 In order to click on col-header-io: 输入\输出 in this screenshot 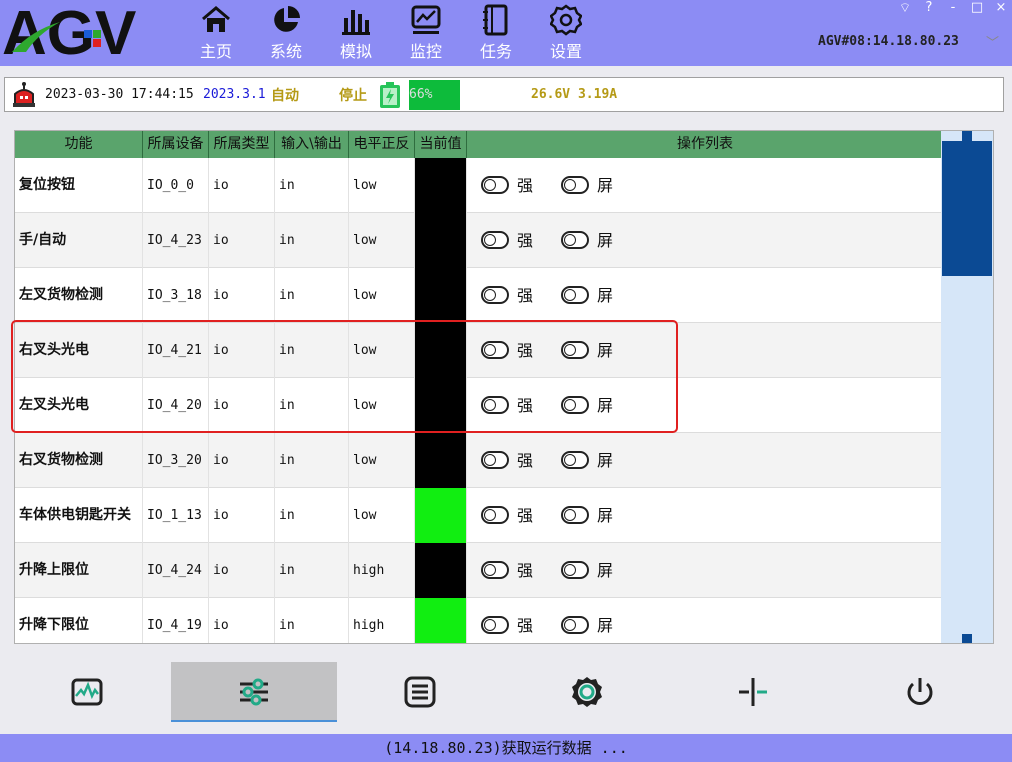, I will do `click(312, 144)`.